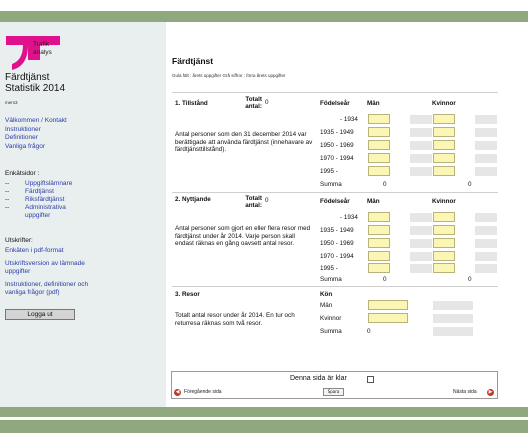 The image size is (528, 433). Describe the element at coordinates (193, 199) in the screenshot. I see `sec2-title: 2. Nyttjande` at that location.